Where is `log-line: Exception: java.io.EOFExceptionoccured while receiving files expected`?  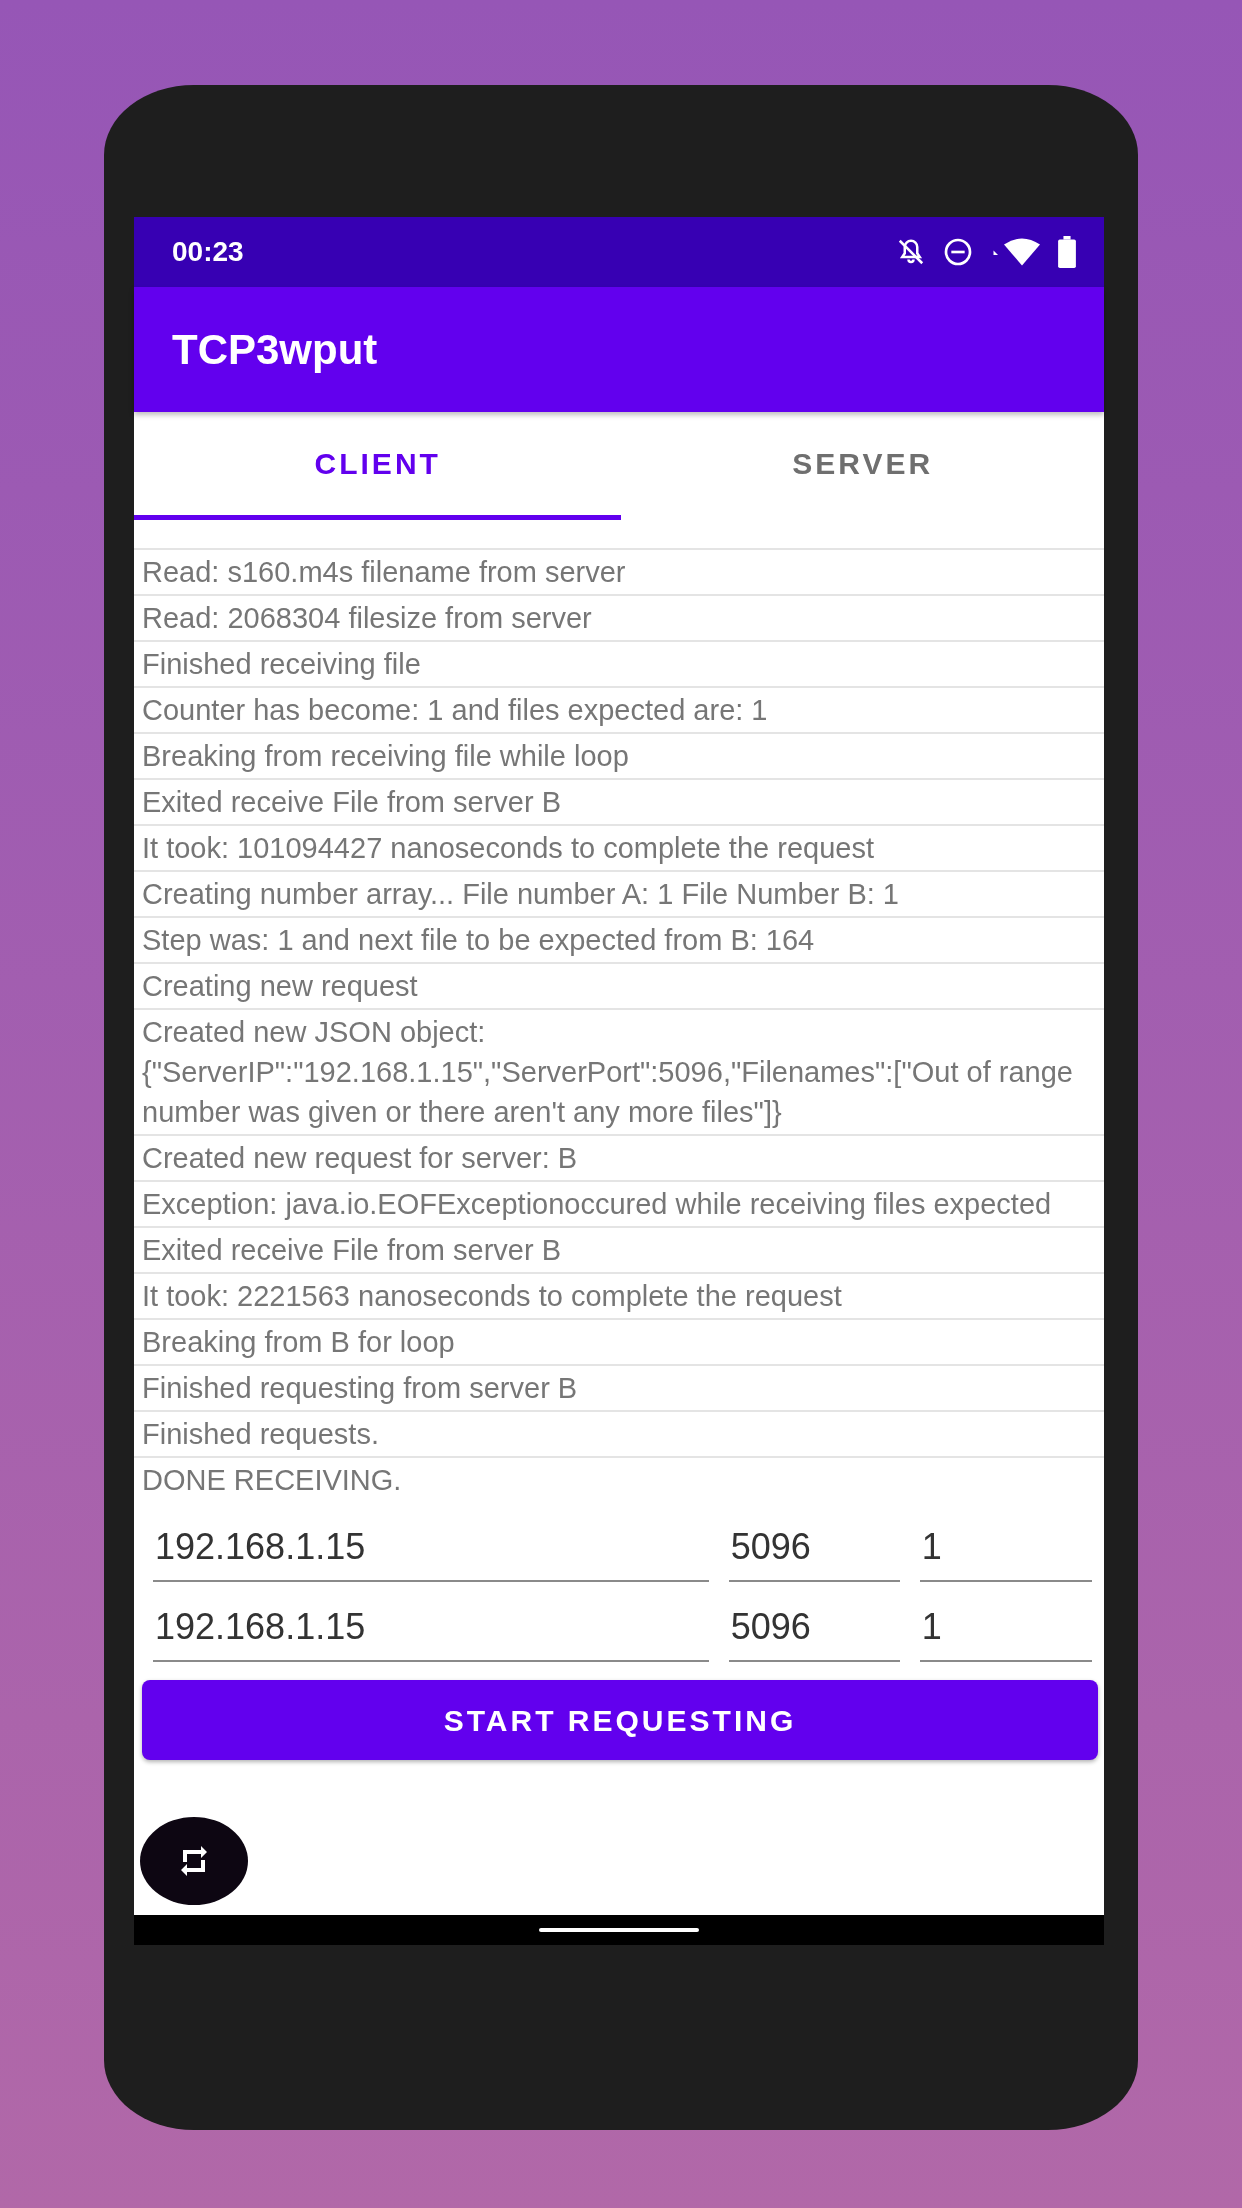 log-line: Exception: java.io.EOFExceptionoccured while receiving files expected is located at coordinates (619, 1205).